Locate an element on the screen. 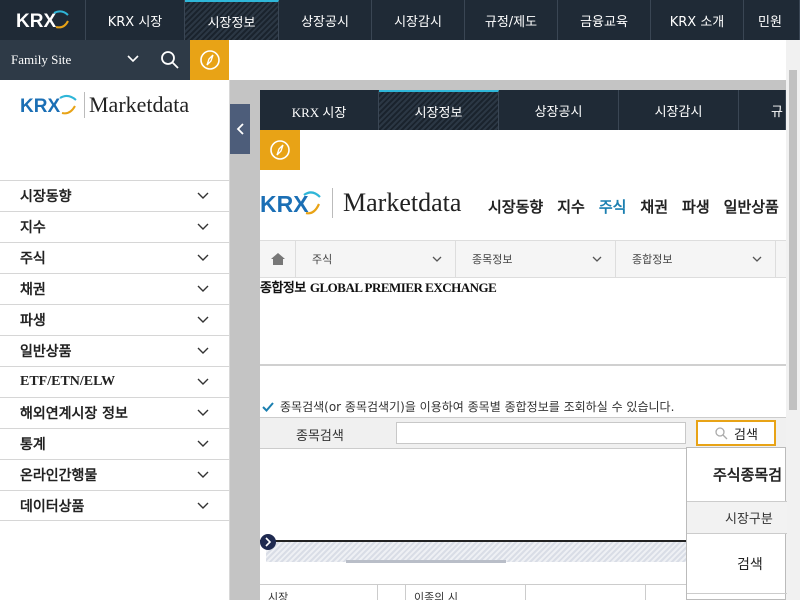 The width and height of the screenshot is (800, 600). stock-search-button-label: 검색 is located at coordinates (746, 435).